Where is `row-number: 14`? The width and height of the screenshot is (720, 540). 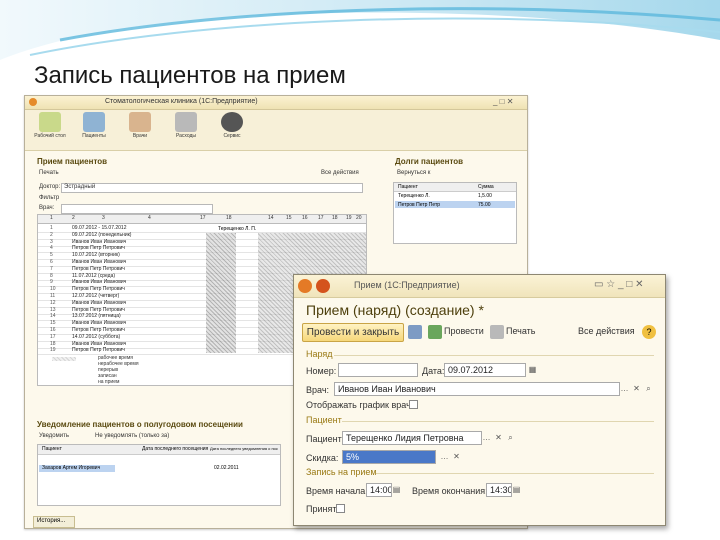 row-number: 14 is located at coordinates (53, 316).